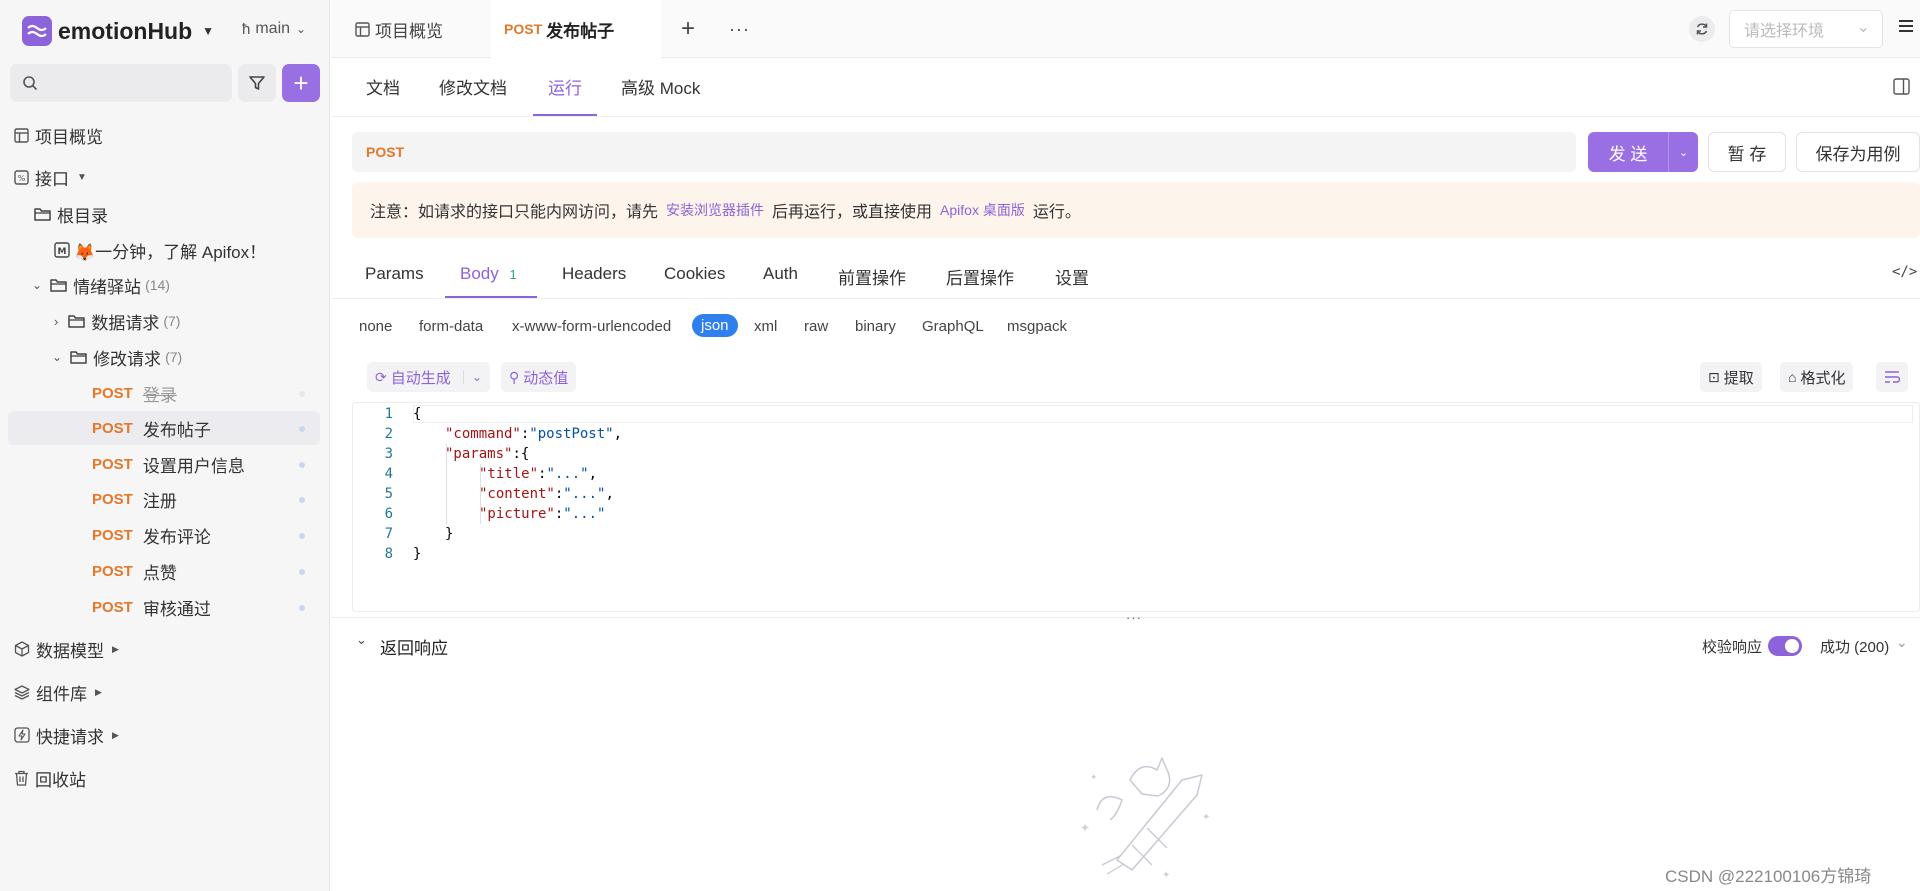 This screenshot has width=1920, height=891. I want to click on filter-button, so click(257, 83).